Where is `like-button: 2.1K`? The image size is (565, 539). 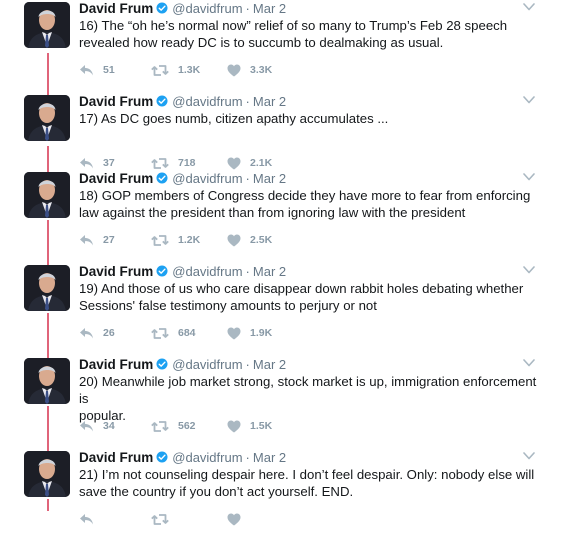 like-button: 2.1K is located at coordinates (249, 163).